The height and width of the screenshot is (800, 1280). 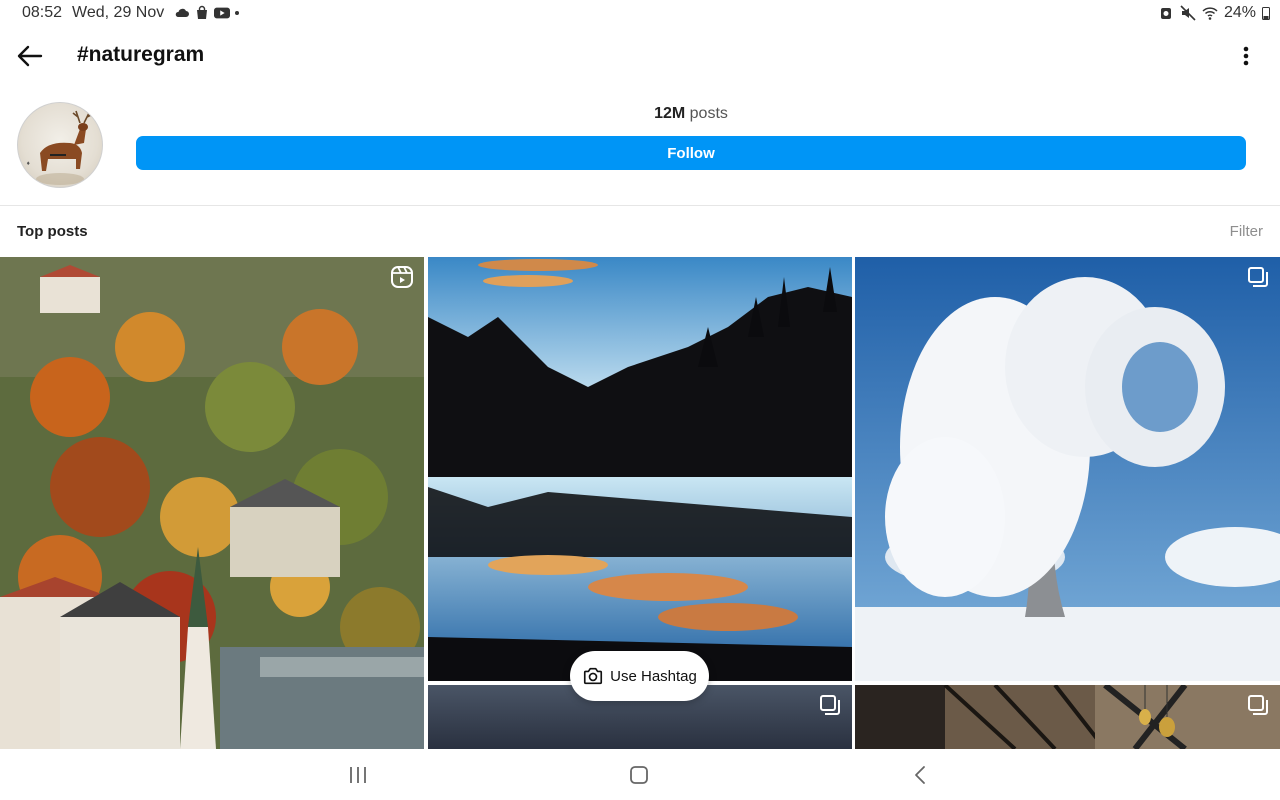 What do you see at coordinates (1239, 12) in the screenshot?
I see `battery-percent: 24%` at bounding box center [1239, 12].